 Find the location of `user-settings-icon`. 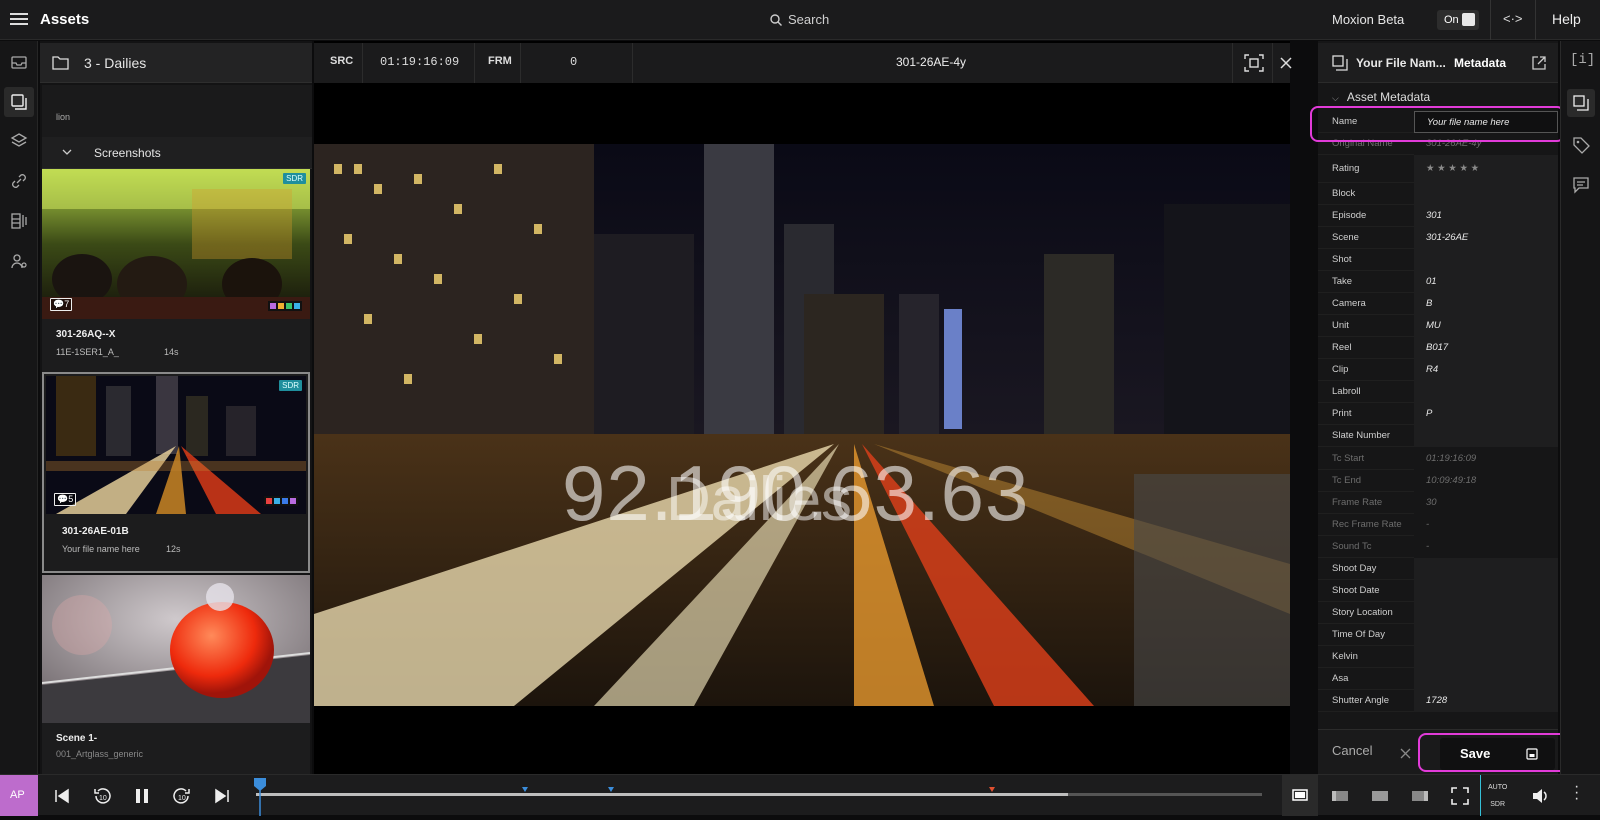

user-settings-icon is located at coordinates (19, 261).